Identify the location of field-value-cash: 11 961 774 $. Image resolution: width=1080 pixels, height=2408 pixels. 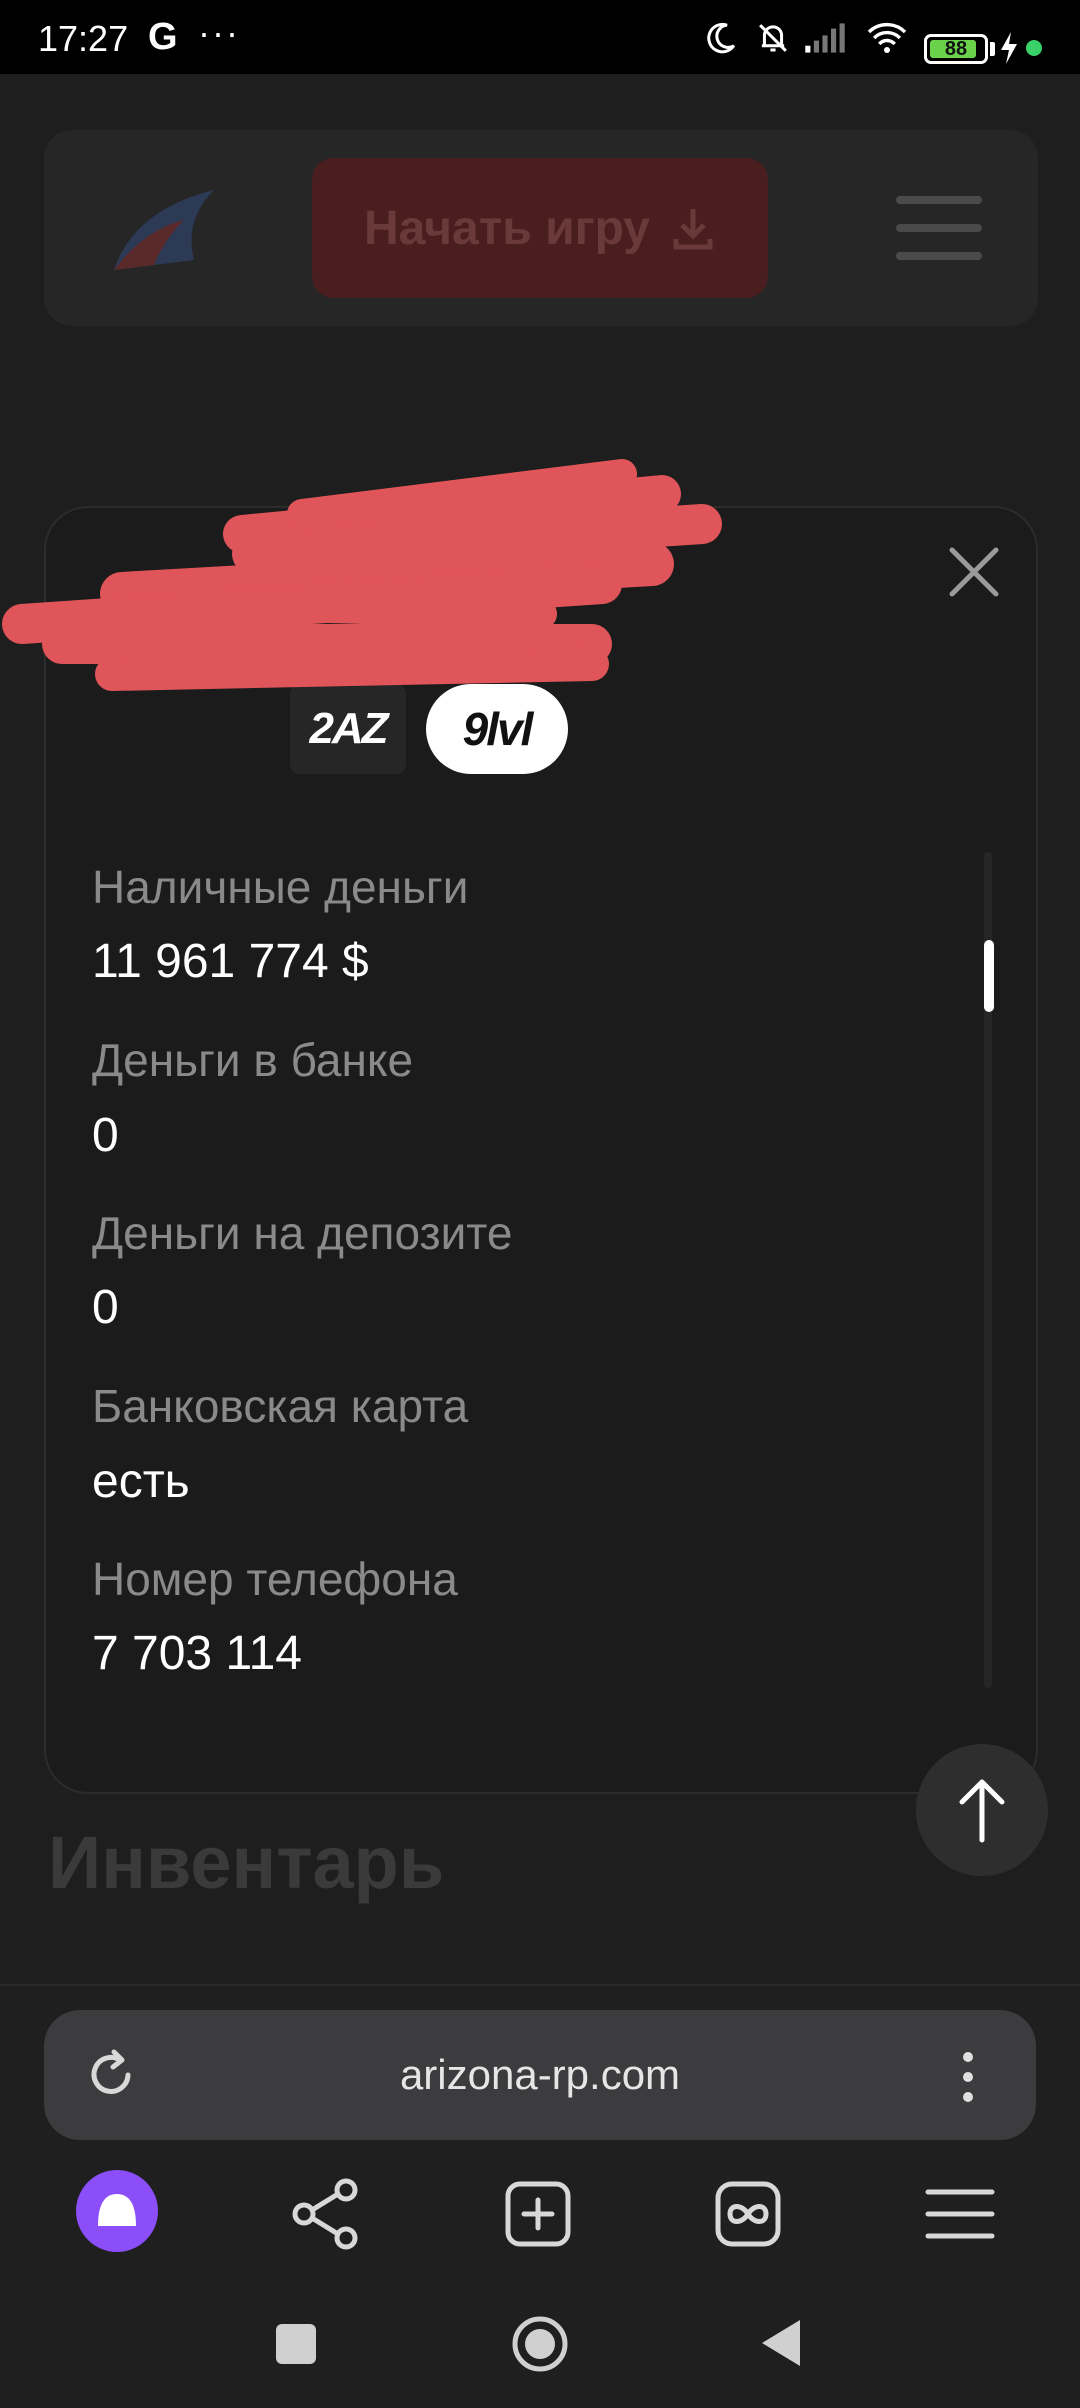
(230, 961).